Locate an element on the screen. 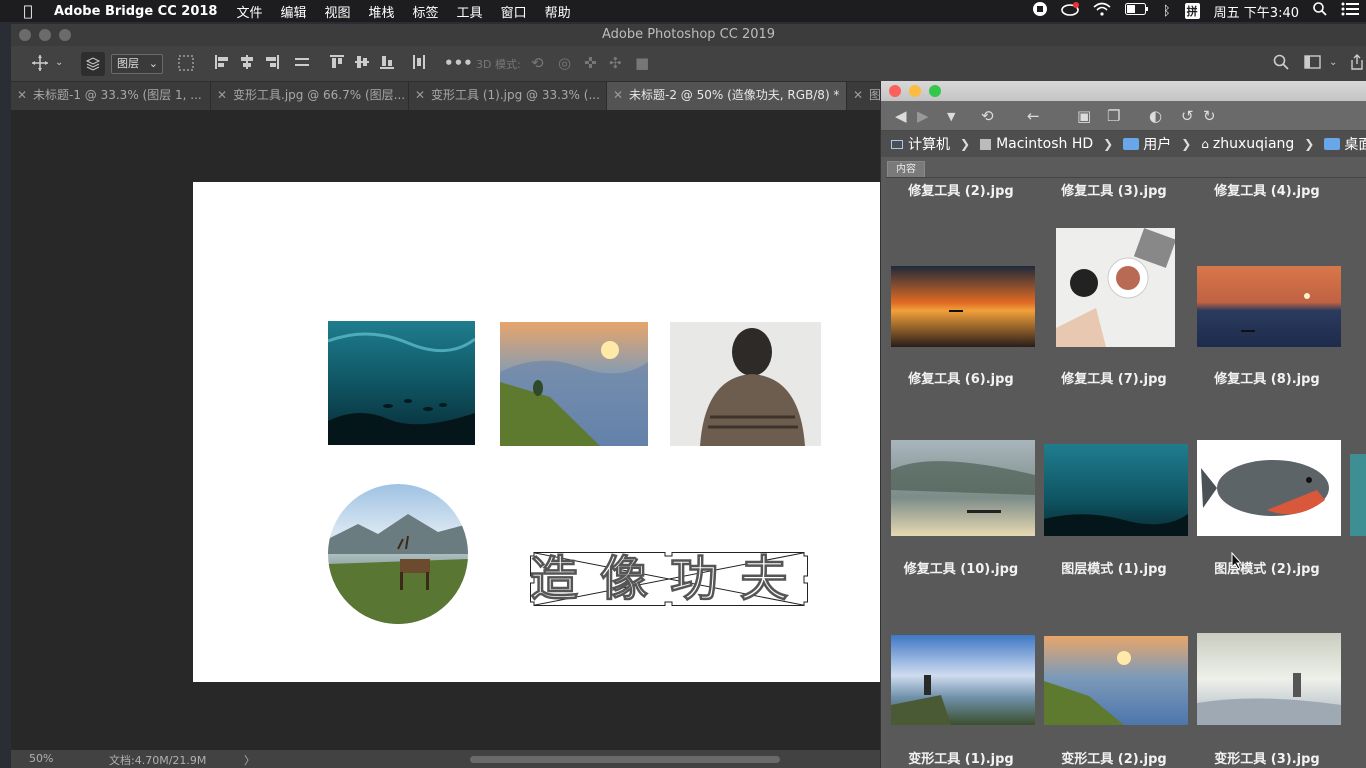  refine-icon: ❐ is located at coordinates (1113, 116).